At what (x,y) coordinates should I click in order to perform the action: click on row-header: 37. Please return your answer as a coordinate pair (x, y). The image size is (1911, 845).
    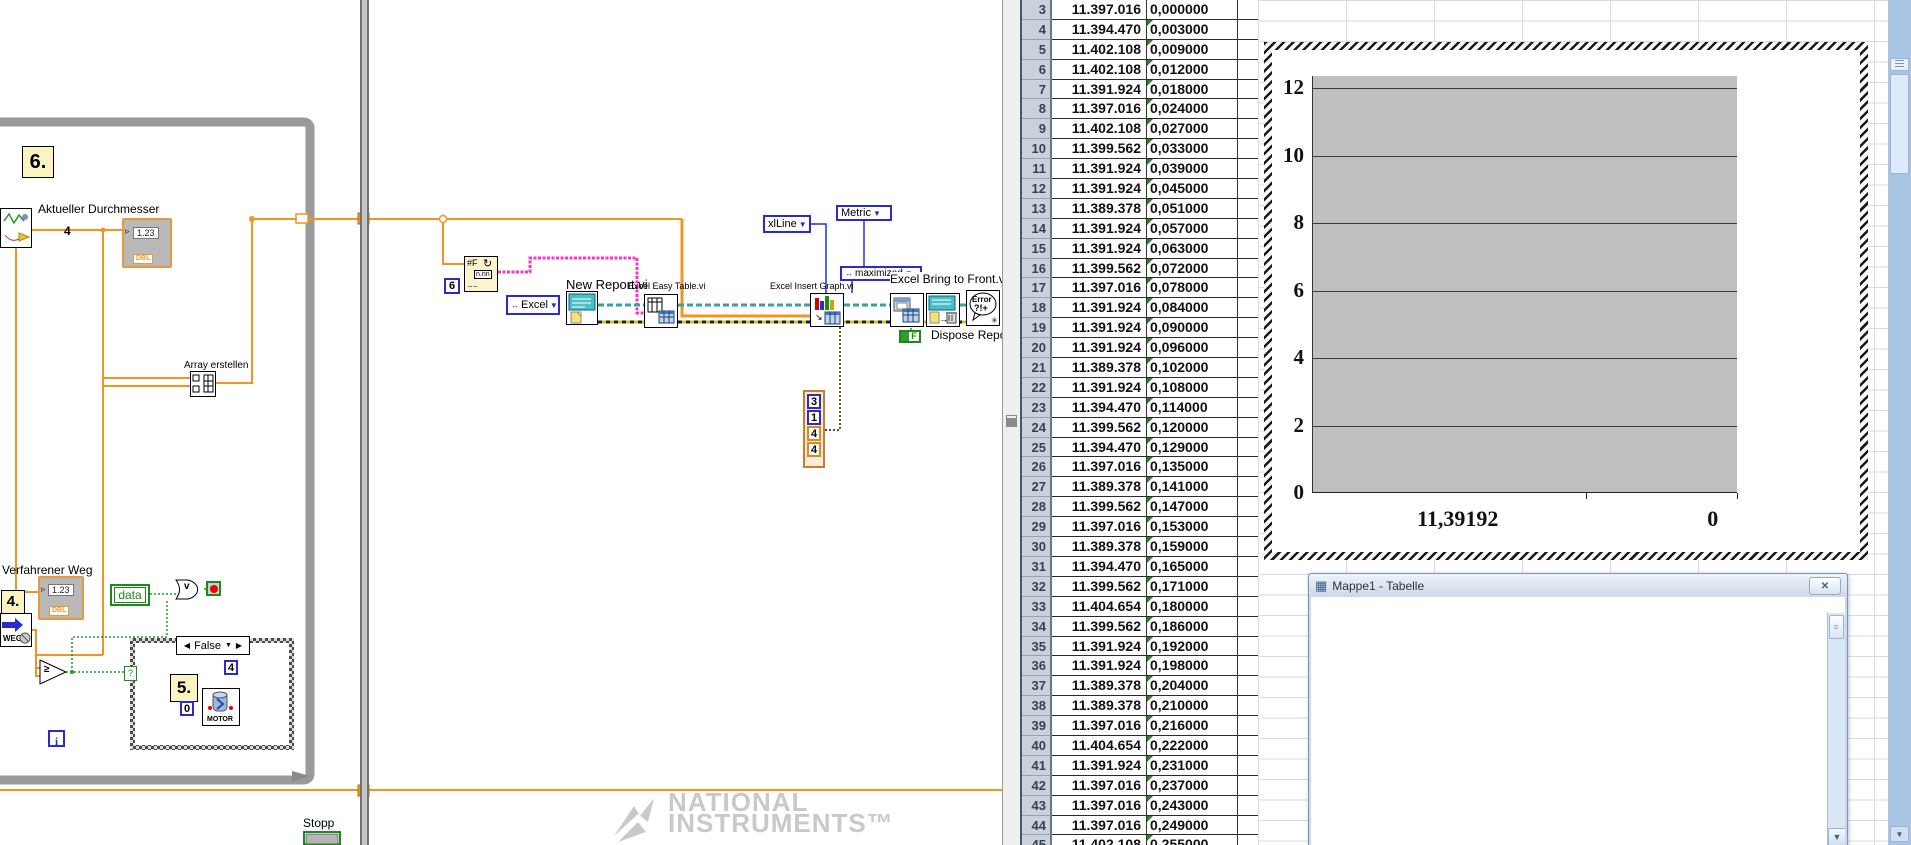
    Looking at the image, I should click on (1037, 686).